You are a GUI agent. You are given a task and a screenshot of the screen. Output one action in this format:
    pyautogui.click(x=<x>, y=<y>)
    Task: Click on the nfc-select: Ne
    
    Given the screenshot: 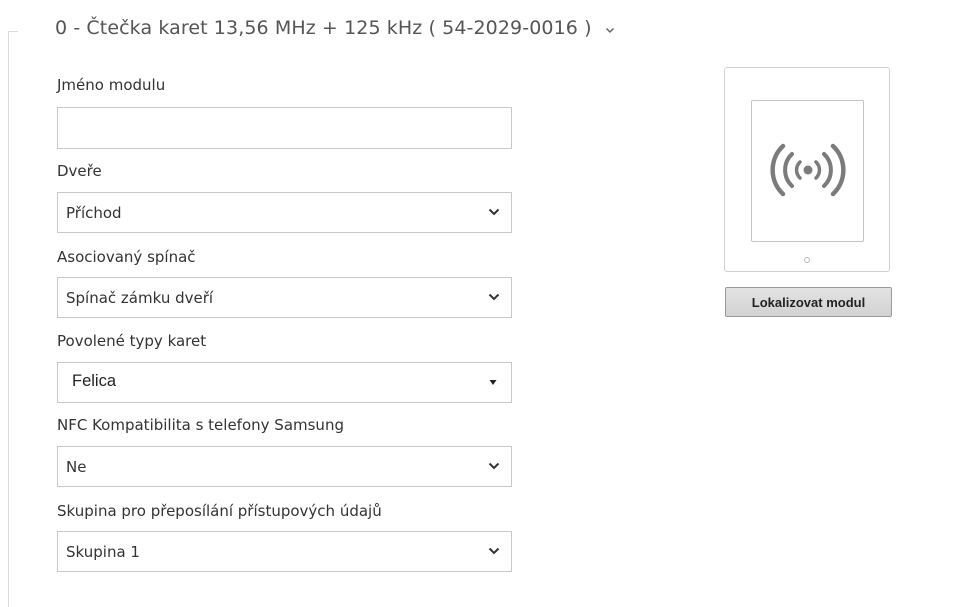 What is the action you would take?
    pyautogui.click(x=284, y=466)
    